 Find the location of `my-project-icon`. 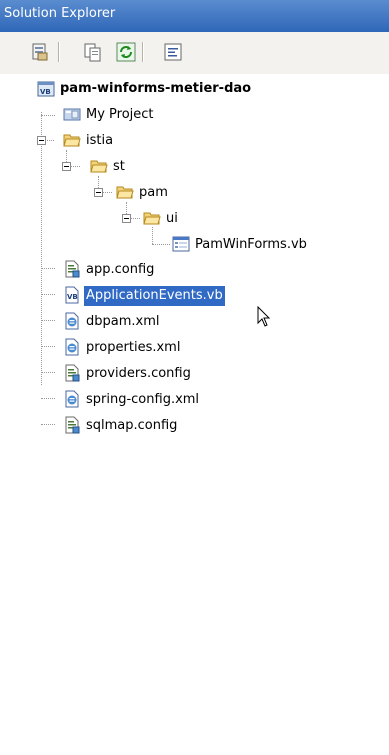

my-project-icon is located at coordinates (72, 114).